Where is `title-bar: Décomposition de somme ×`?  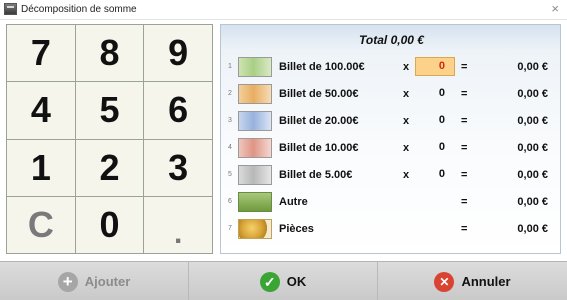
title-bar: Décomposition de somme × is located at coordinates (283, 10).